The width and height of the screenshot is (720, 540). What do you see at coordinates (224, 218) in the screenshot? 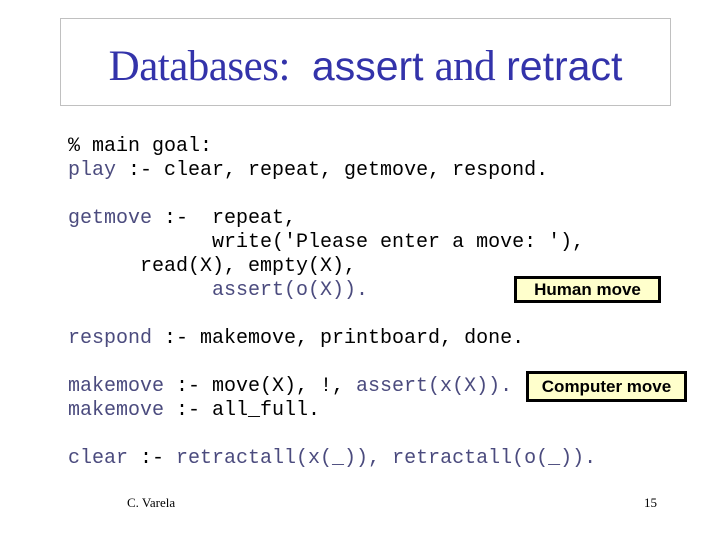
I see `code-text: :- repeat,` at bounding box center [224, 218].